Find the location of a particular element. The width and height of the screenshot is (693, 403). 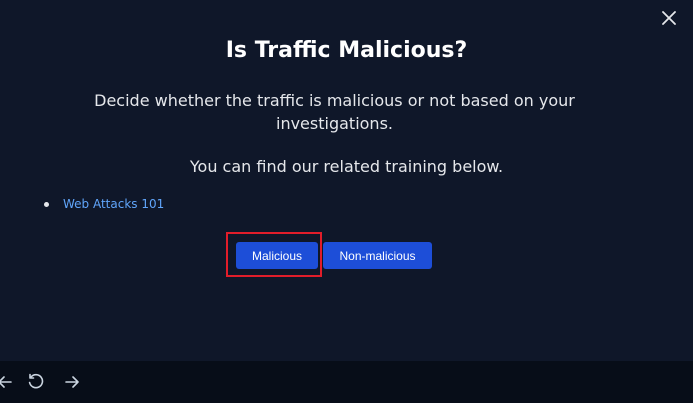

training-list: Web Attacks 101 is located at coordinates (104, 204).